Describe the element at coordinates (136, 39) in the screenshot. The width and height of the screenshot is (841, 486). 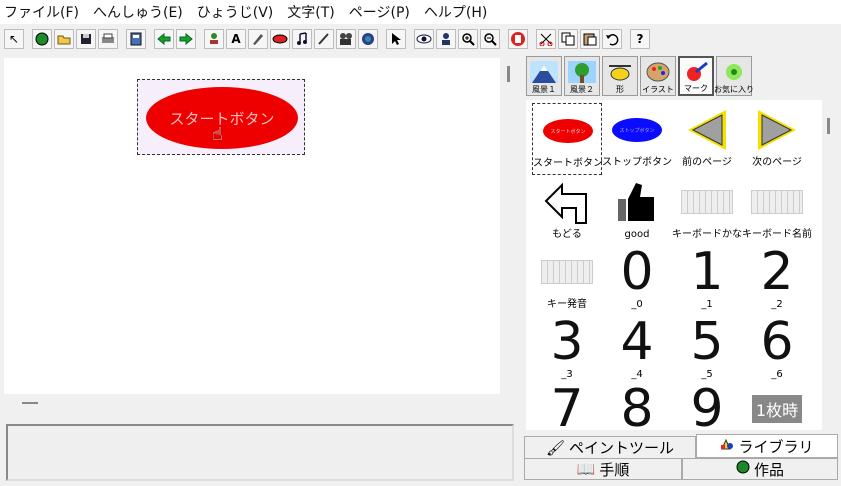
I see `page-layout-icon` at that location.